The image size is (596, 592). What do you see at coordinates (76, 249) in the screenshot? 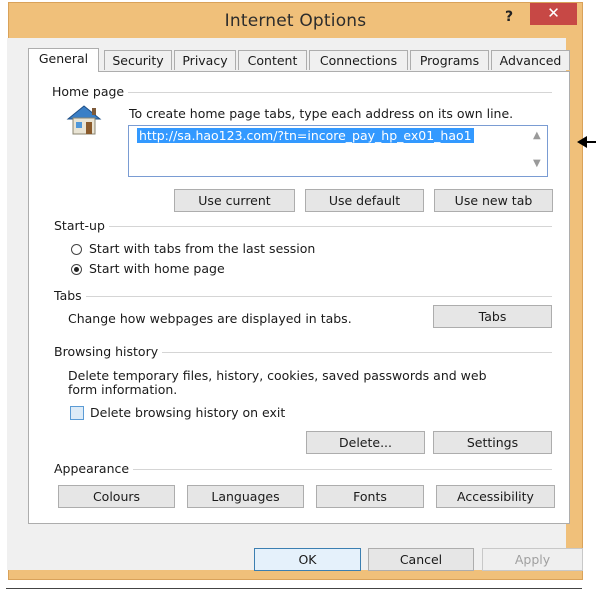
I see `radio-last-session` at bounding box center [76, 249].